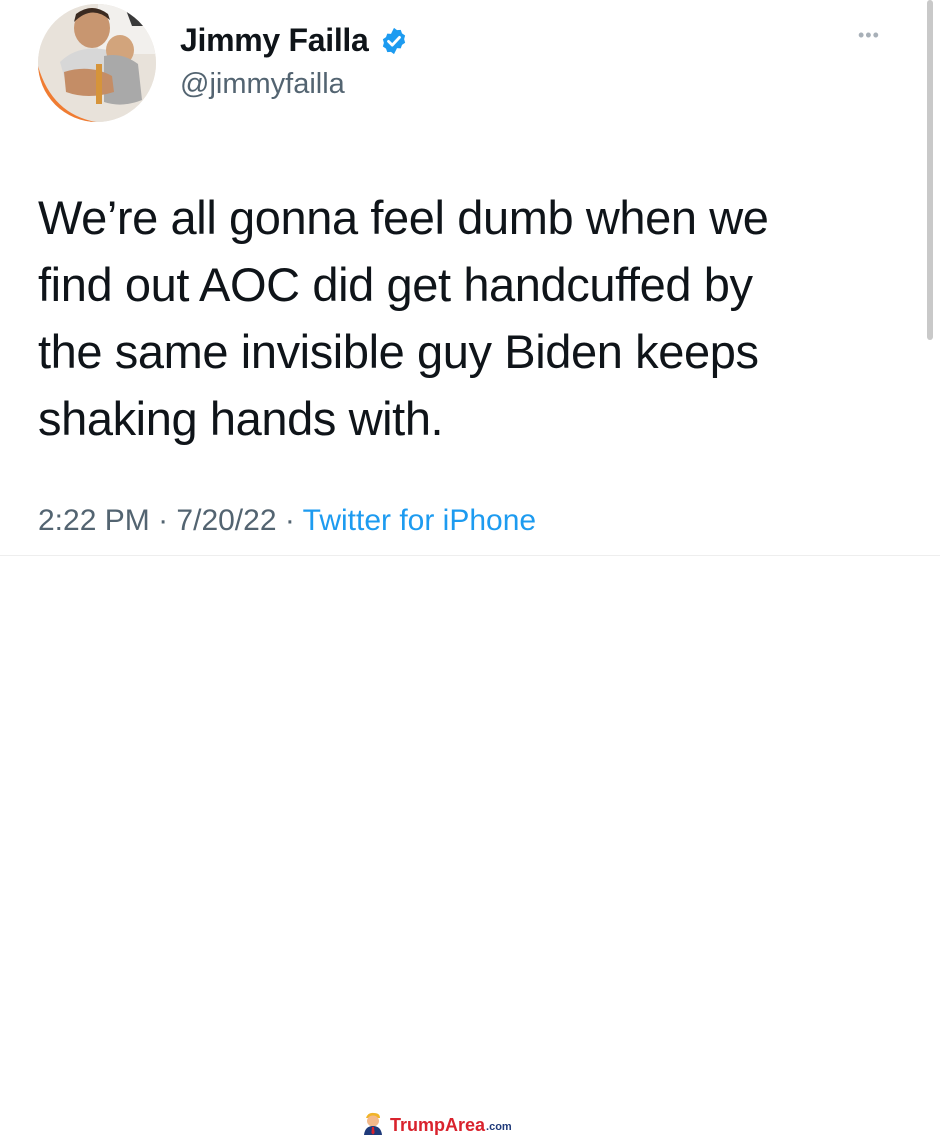 The width and height of the screenshot is (940, 1140). Describe the element at coordinates (395, 284) in the screenshot. I see `tweet-text-line: find out AOC did get handcuffed by` at that location.